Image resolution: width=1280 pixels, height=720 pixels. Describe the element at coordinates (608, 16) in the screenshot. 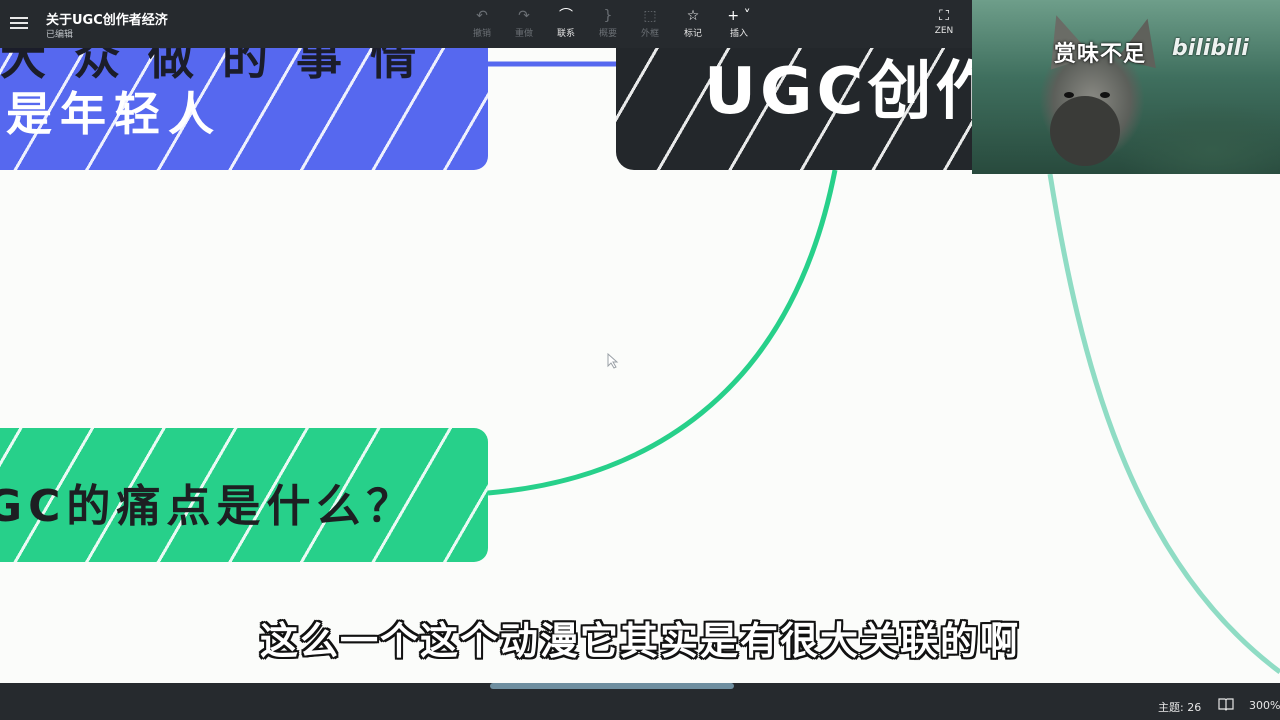

I see `summary-icon: }` at that location.